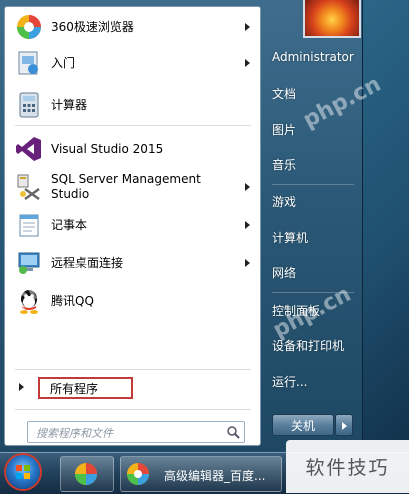  What do you see at coordinates (284, 272) in the screenshot?
I see `link-network: 网络` at bounding box center [284, 272].